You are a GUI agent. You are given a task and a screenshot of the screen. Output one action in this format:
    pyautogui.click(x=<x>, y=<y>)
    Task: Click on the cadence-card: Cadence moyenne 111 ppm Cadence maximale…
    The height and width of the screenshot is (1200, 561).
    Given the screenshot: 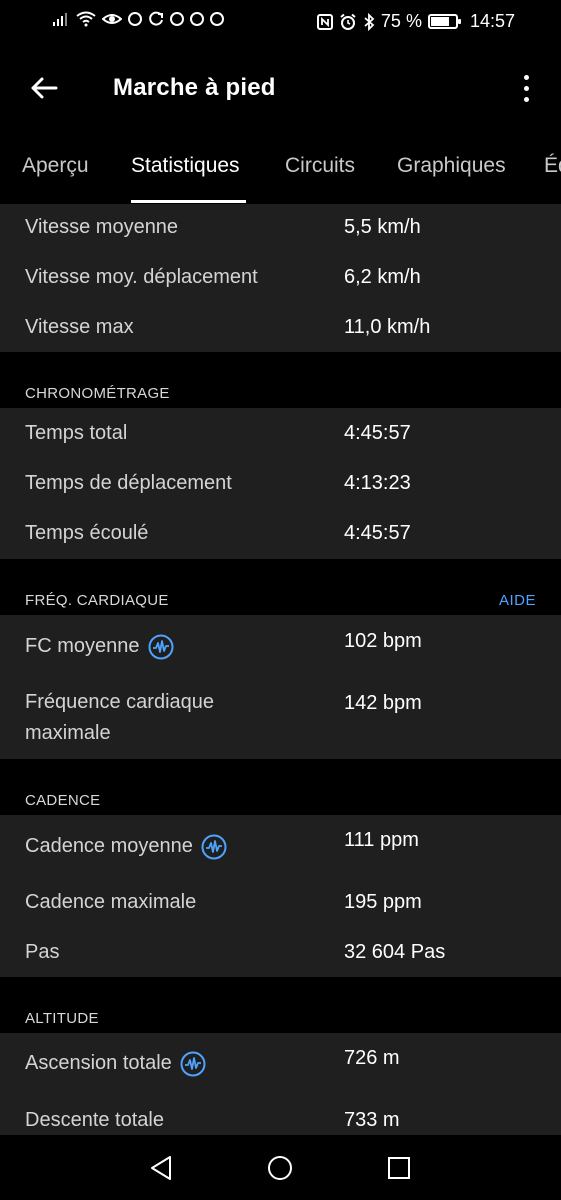 What is the action you would take?
    pyautogui.click(x=280, y=896)
    